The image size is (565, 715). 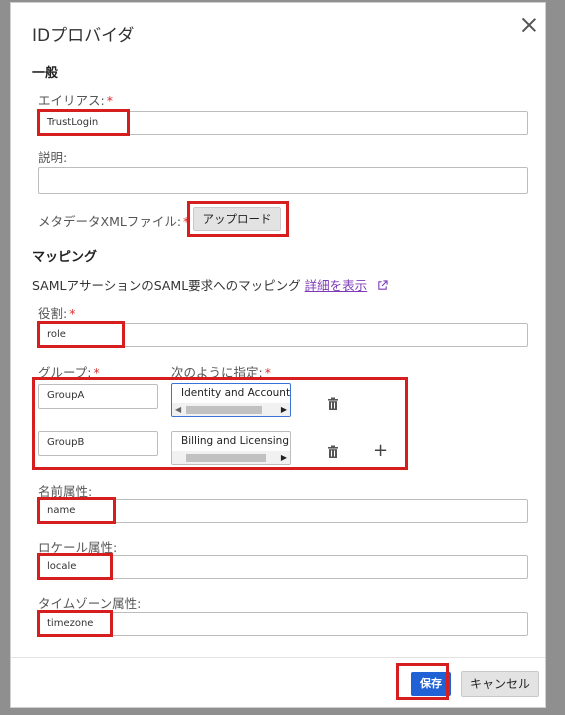 What do you see at coordinates (500, 684) in the screenshot?
I see `cancel-button: キャンセル` at bounding box center [500, 684].